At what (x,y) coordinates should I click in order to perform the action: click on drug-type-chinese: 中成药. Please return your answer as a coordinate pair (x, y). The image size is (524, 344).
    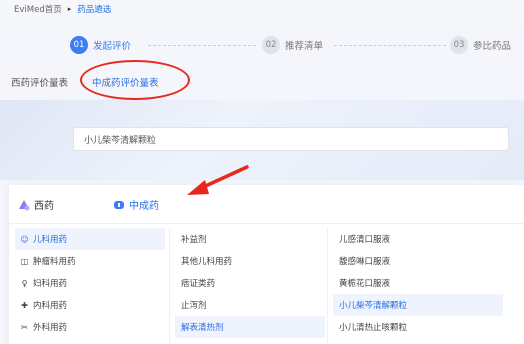
    Looking at the image, I should click on (136, 204).